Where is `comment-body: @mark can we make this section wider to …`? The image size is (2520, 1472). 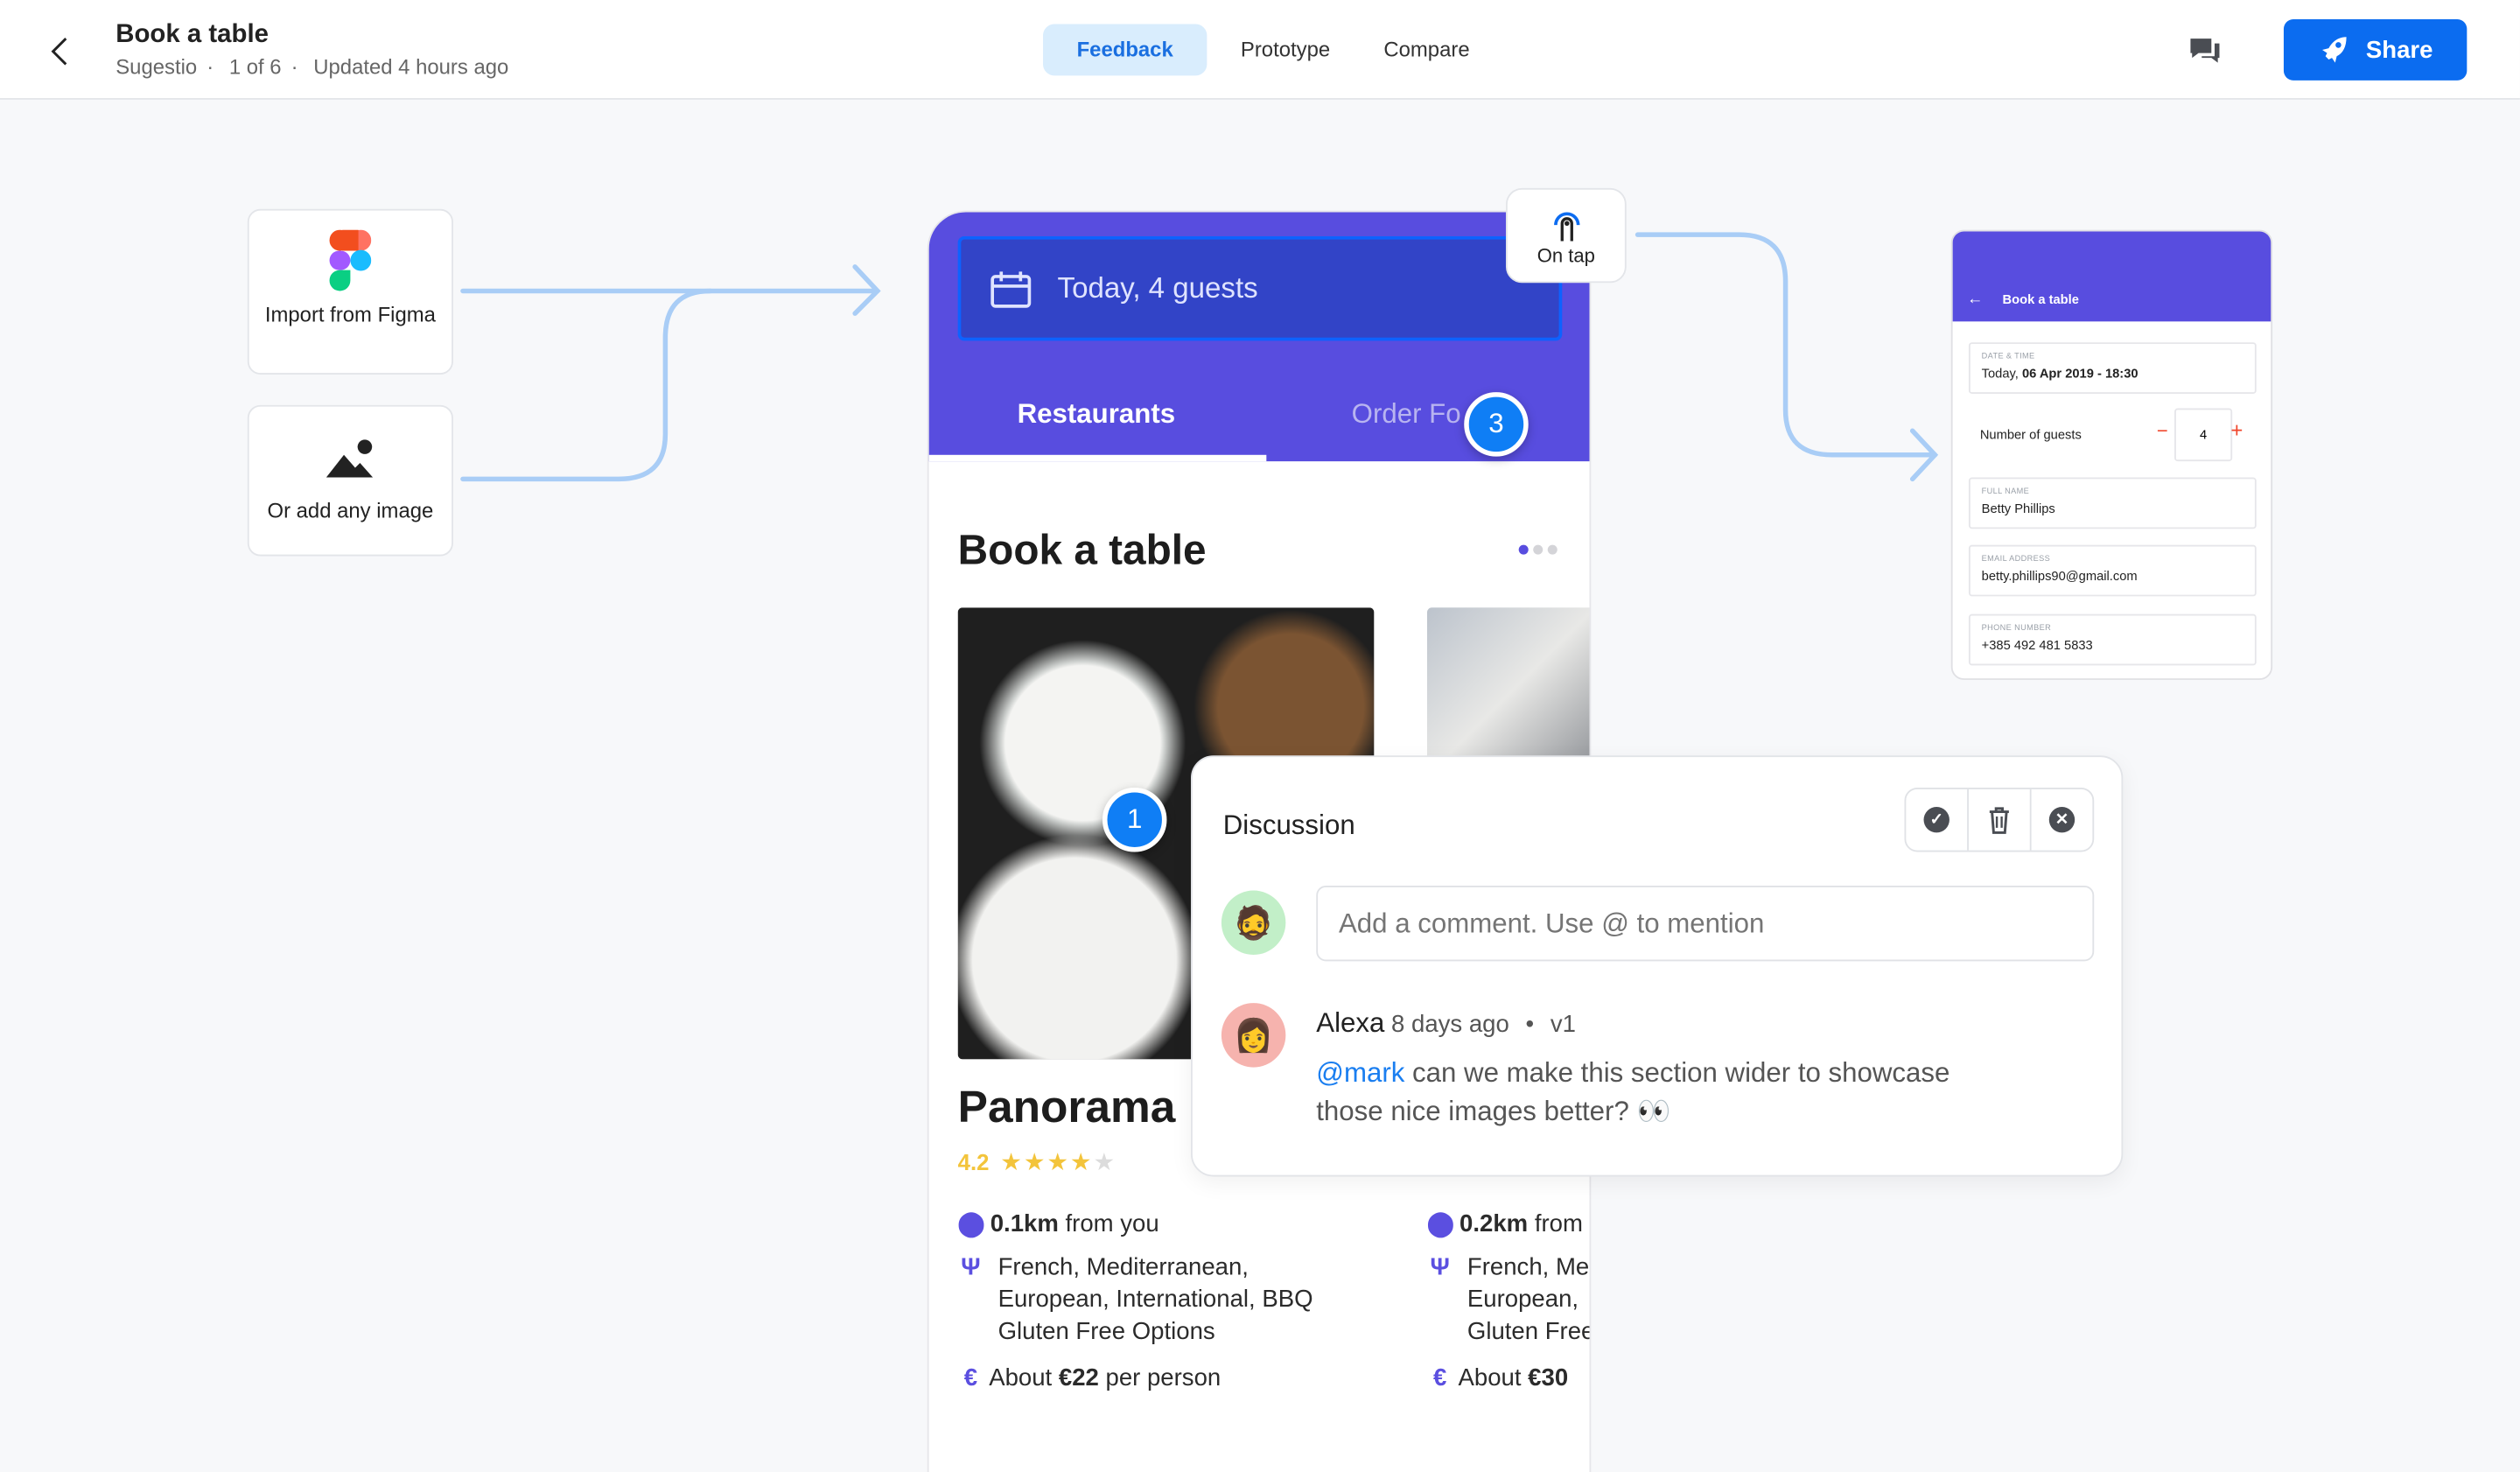 comment-body: @mark can we make this section wider to … is located at coordinates (1633, 1094).